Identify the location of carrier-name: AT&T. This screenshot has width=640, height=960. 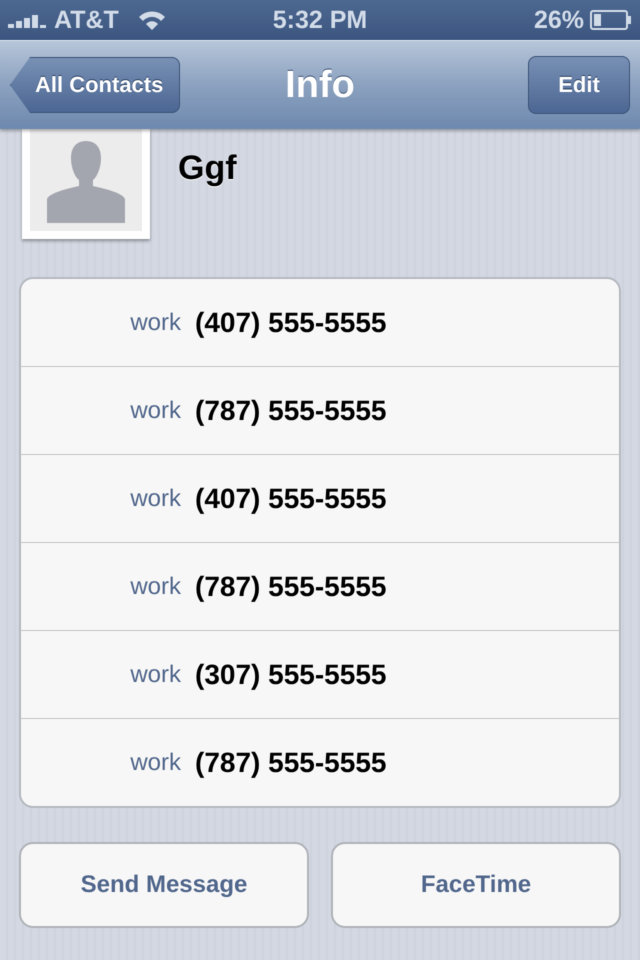
(86, 20).